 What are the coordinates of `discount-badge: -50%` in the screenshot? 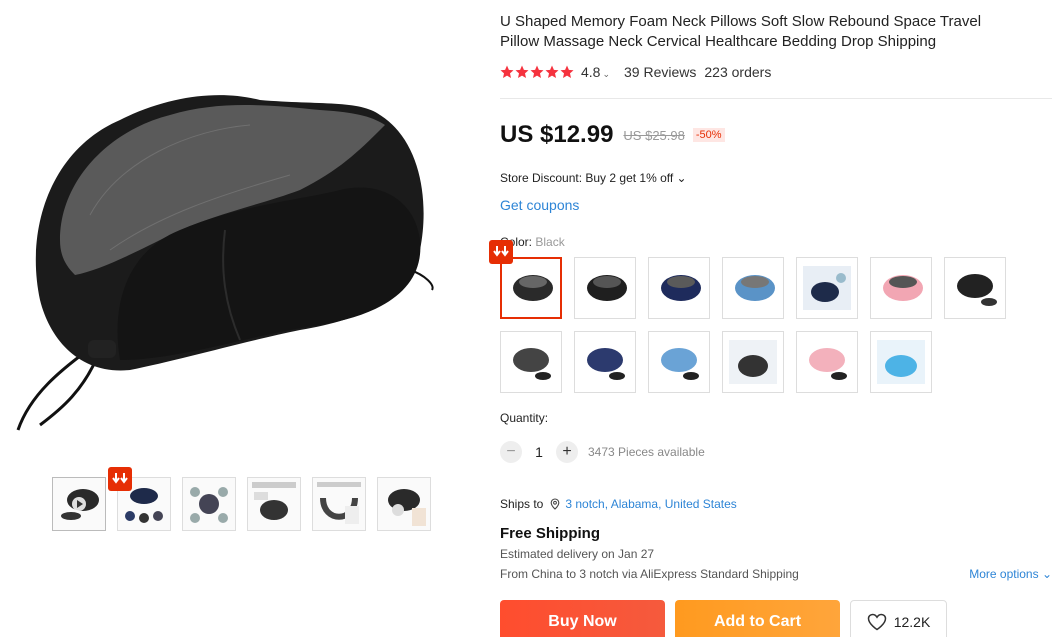 It's located at (708, 135).